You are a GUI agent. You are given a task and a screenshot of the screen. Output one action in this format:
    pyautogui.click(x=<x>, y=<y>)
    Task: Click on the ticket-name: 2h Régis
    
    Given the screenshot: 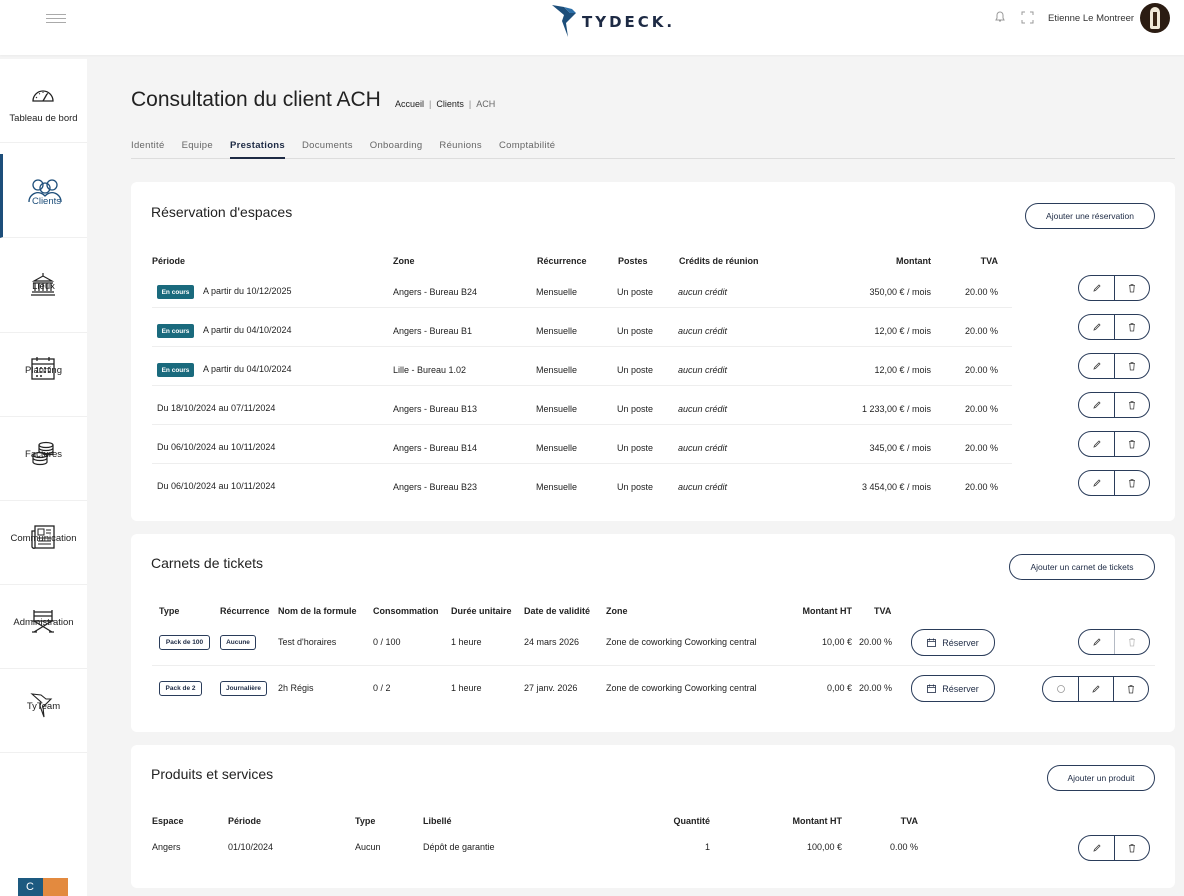 What is the action you would take?
    pyautogui.click(x=296, y=688)
    